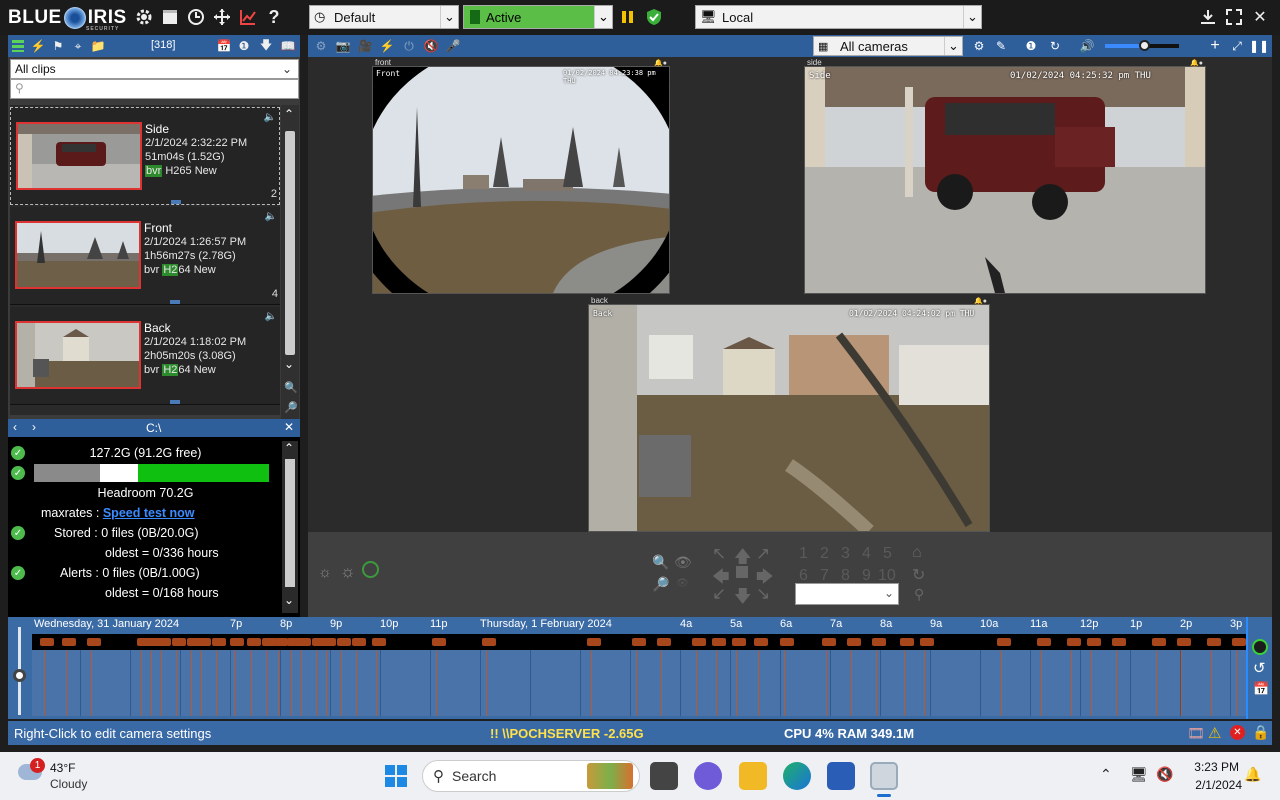 The width and height of the screenshot is (1280, 800). What do you see at coordinates (62, 768) in the screenshot?
I see `weather-temperature: 43°F` at bounding box center [62, 768].